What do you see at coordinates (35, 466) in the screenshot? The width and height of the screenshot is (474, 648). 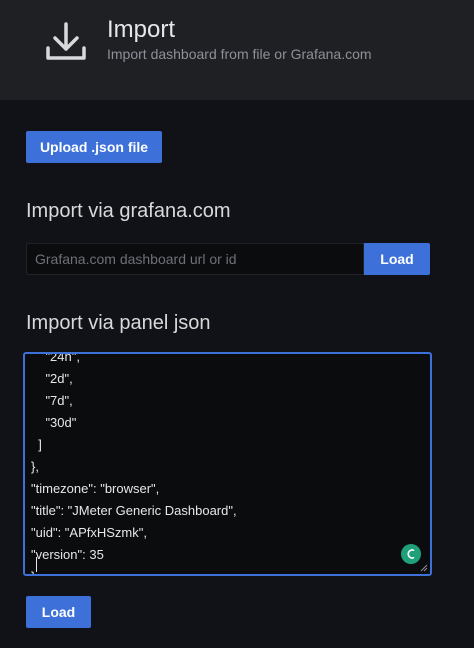 I see `json-line: },` at bounding box center [35, 466].